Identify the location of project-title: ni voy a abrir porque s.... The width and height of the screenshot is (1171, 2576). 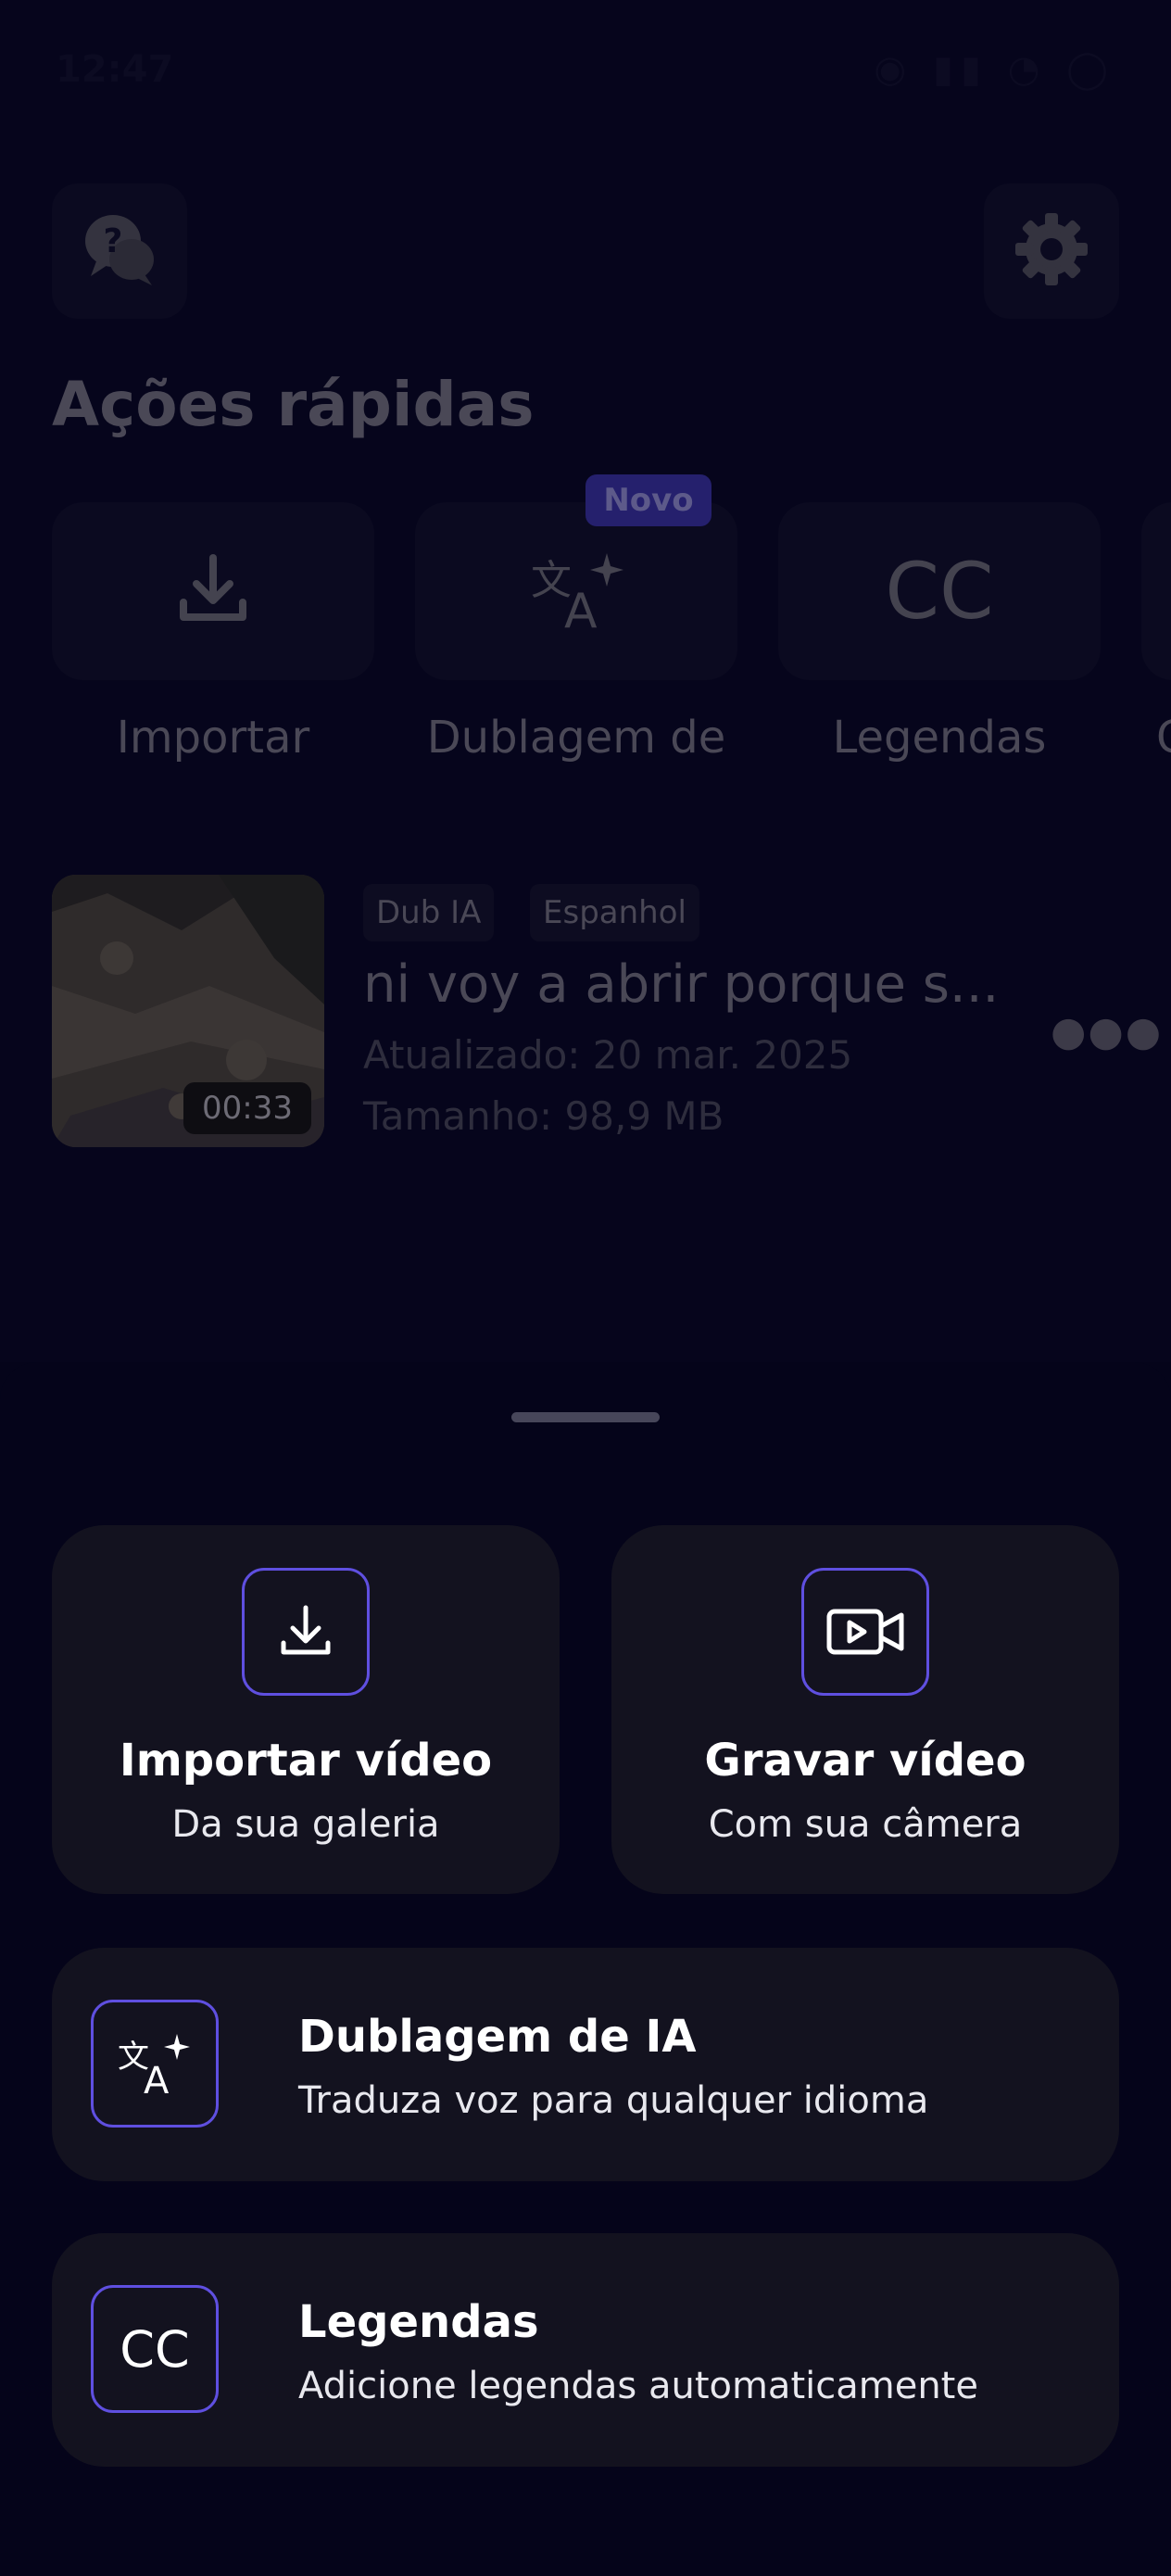
(681, 984).